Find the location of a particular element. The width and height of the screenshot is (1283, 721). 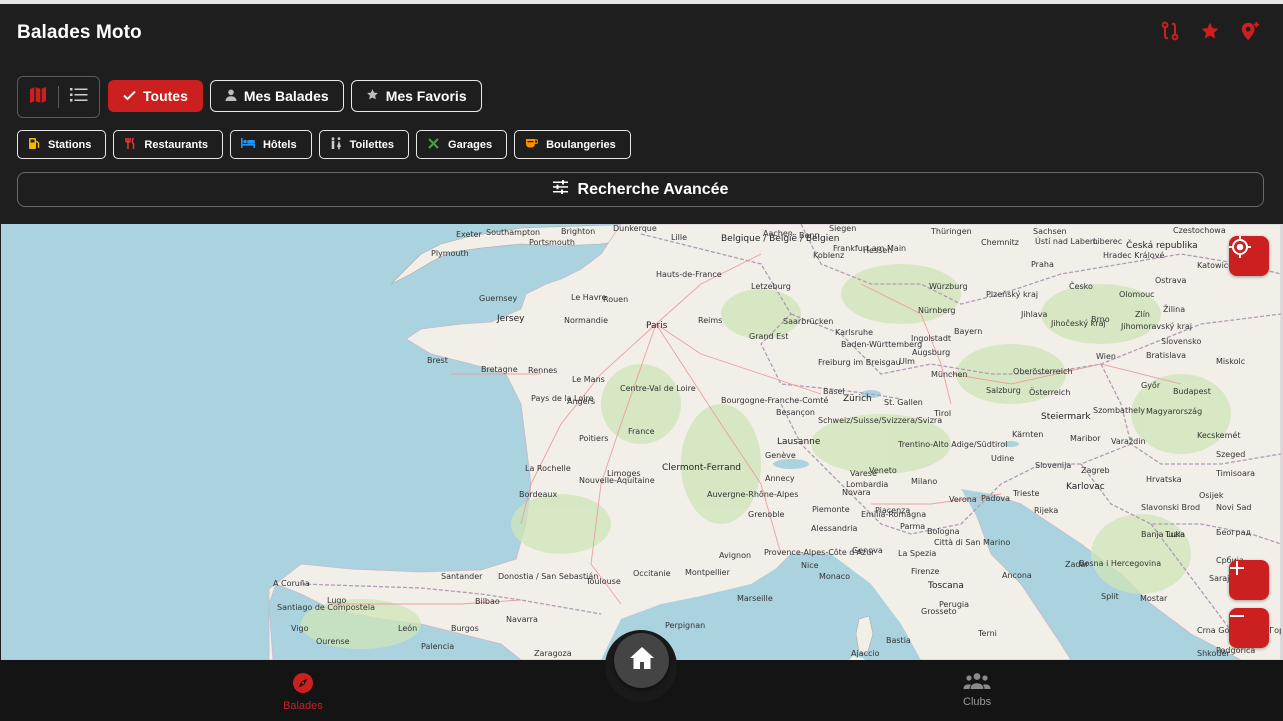

map-place-label: Burgos is located at coordinates (465, 628).